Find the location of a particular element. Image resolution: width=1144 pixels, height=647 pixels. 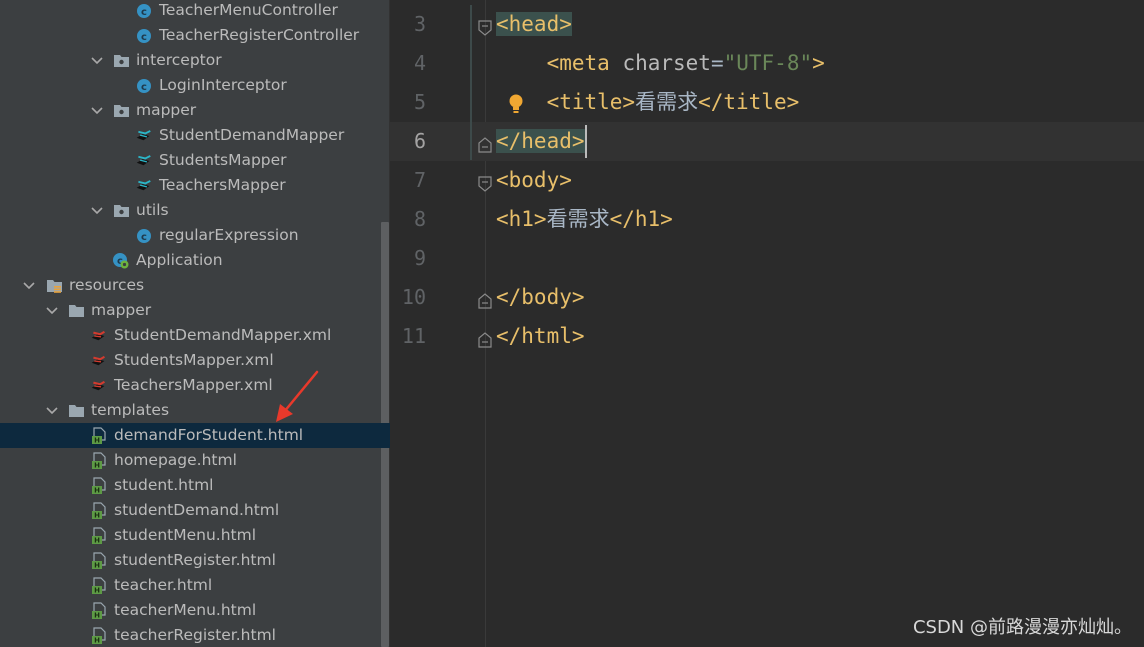

tree-item-label: homepage.html is located at coordinates (175, 460).